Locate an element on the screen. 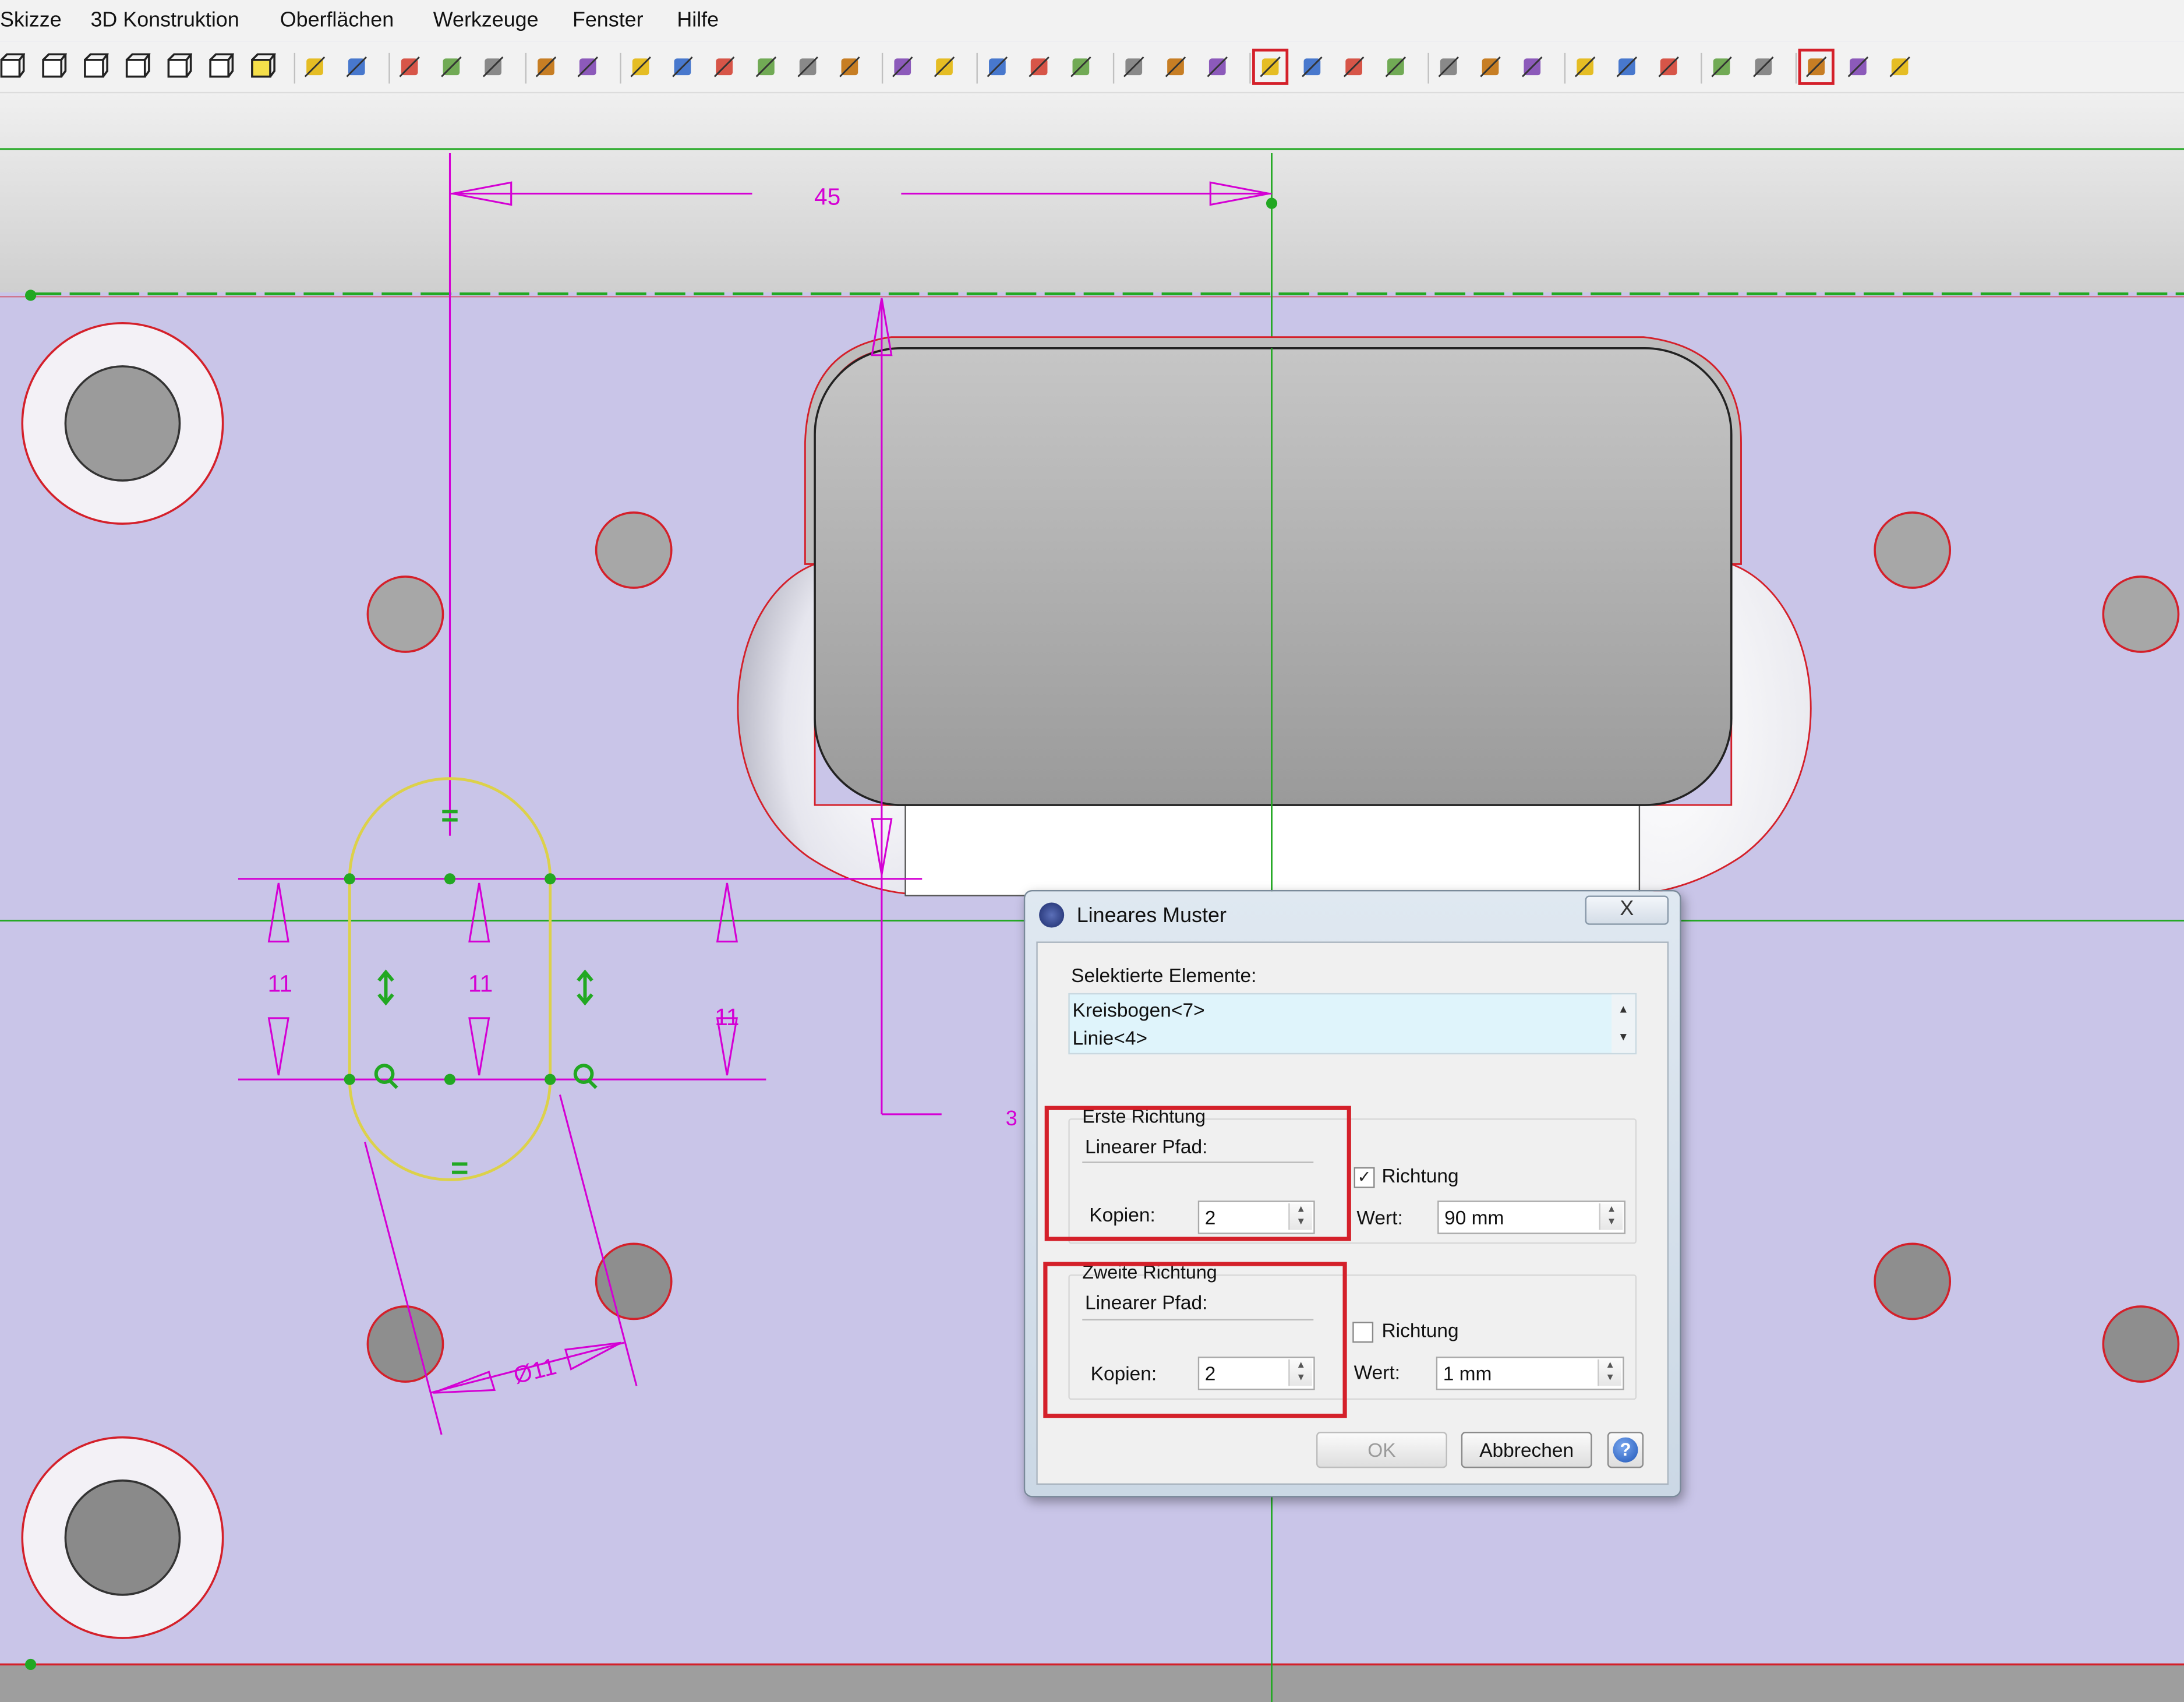 The image size is (2184, 1702). sketch-icon is located at coordinates (641, 67).